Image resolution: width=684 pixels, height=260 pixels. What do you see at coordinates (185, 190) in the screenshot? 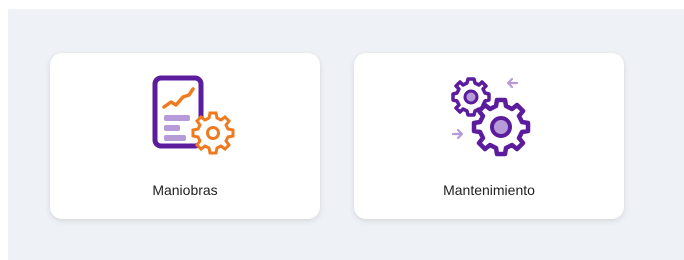
I see `card-label: Maniobras` at bounding box center [185, 190].